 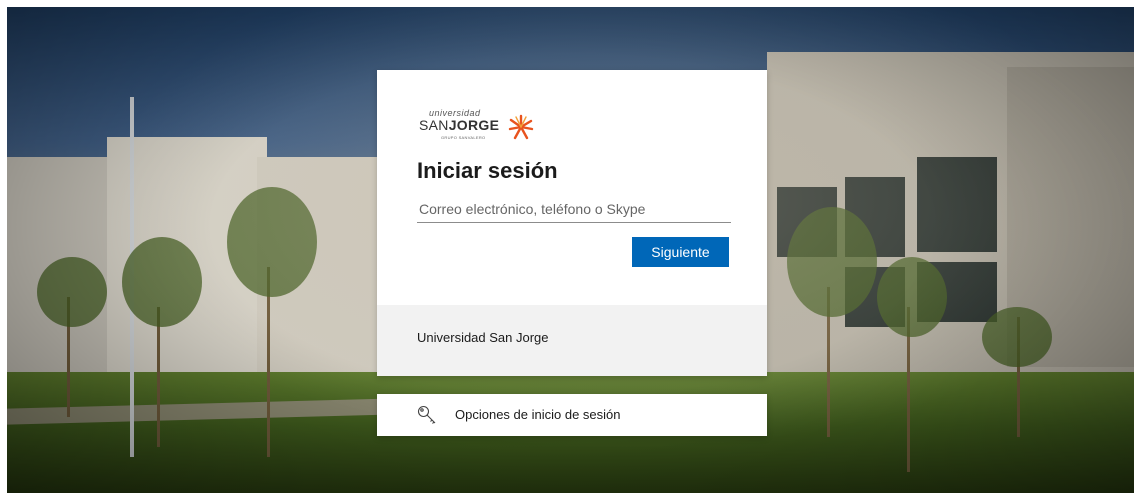 What do you see at coordinates (487, 170) in the screenshot?
I see `page-title: Iniciar sesión` at bounding box center [487, 170].